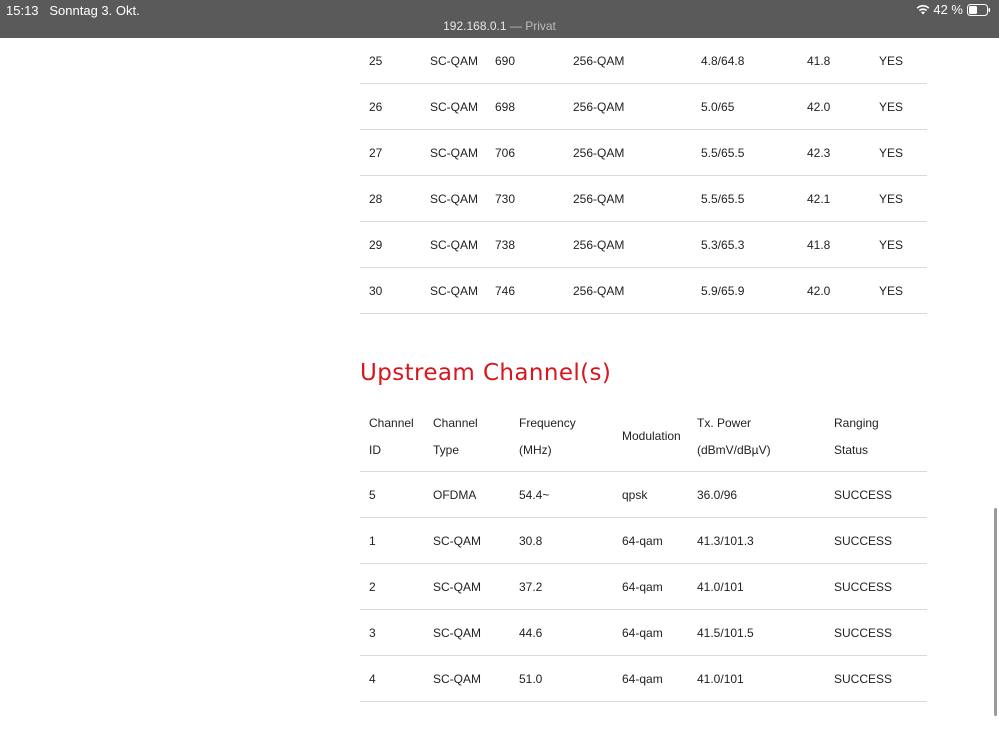  I want to click on col-header-ranging-status: Ranging Status, so click(880, 437).